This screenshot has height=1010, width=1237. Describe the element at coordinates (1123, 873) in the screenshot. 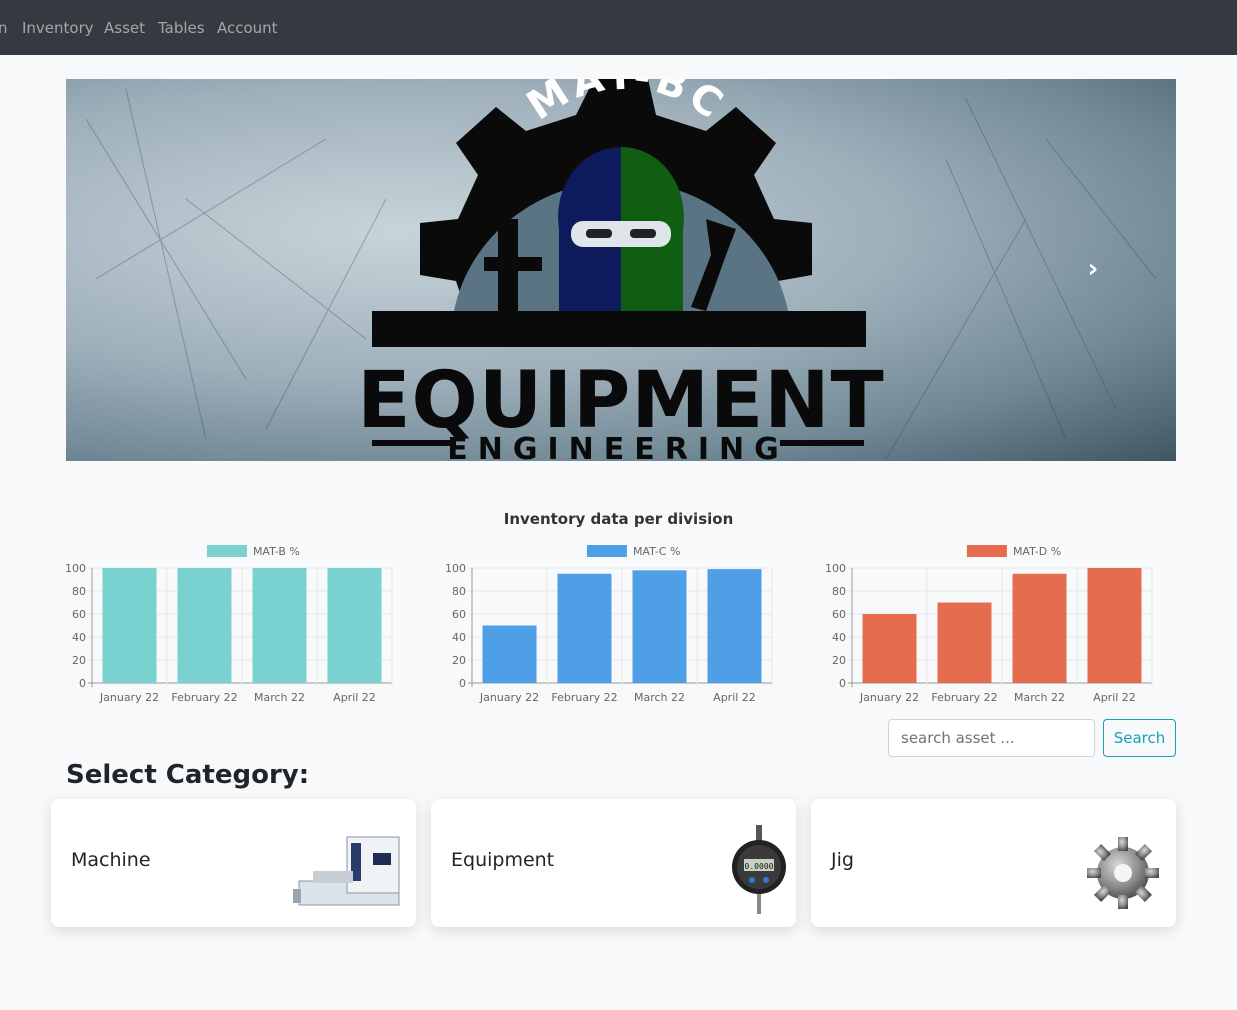

I see `gear-icon` at that location.